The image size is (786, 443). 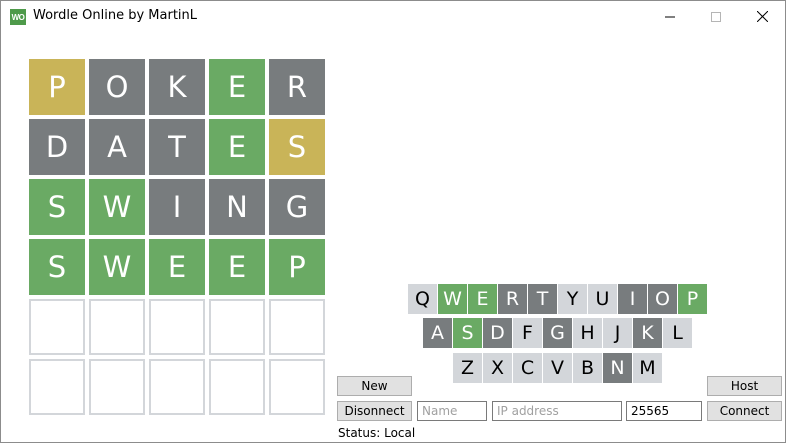 What do you see at coordinates (633, 299) in the screenshot?
I see `key-i: I` at bounding box center [633, 299].